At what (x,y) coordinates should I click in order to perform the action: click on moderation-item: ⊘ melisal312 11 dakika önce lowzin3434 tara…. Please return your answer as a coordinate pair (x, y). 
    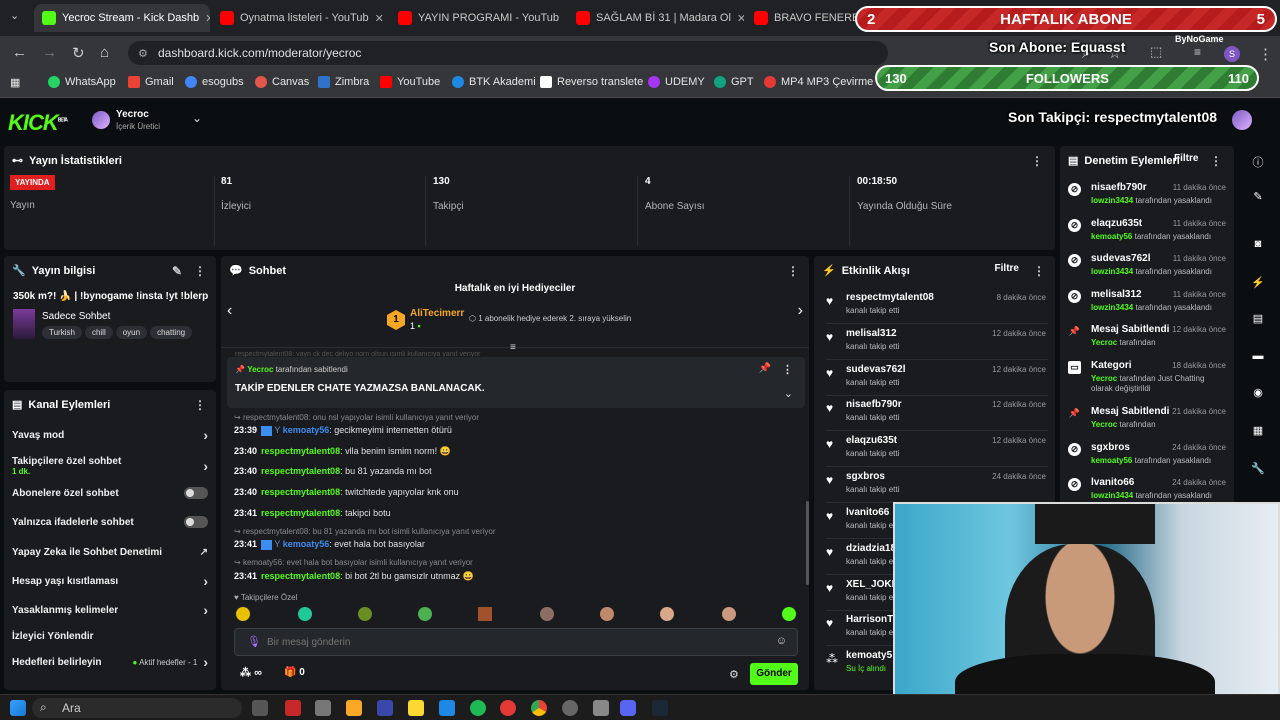
    Looking at the image, I should click on (1147, 306).